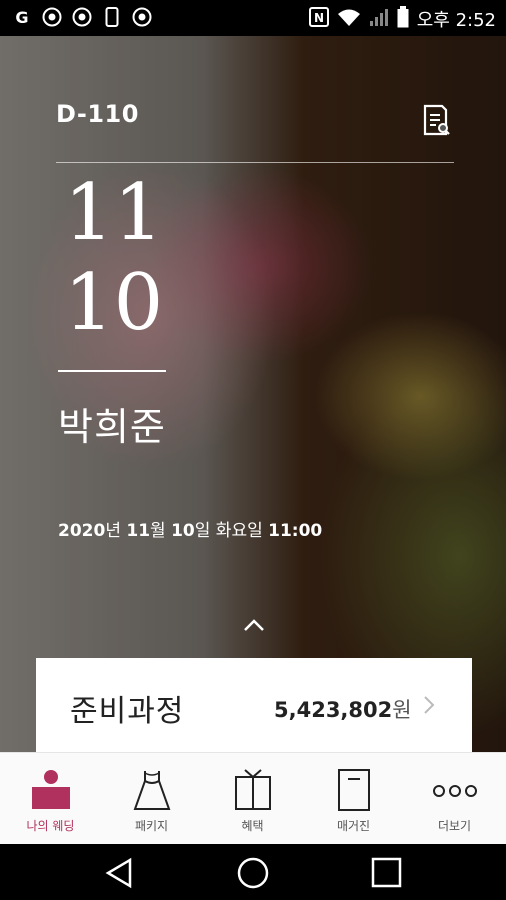 The width and height of the screenshot is (506, 900). I want to click on status-time: 오후 2:52, so click(456, 20).